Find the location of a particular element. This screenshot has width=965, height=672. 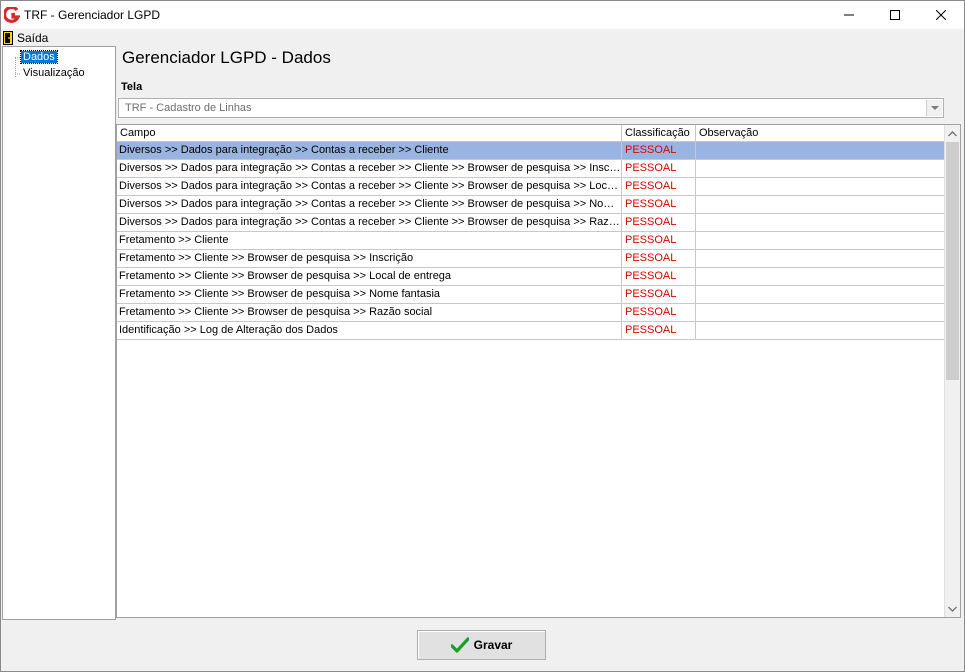

page-title: Gerenciador LGPD - Dados is located at coordinates (226, 57).